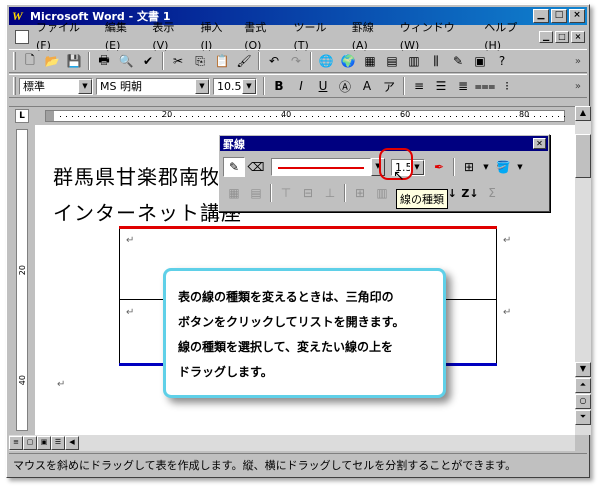 This screenshot has height=488, width=600. What do you see at coordinates (308, 227) in the screenshot?
I see `table-top-border` at bounding box center [308, 227].